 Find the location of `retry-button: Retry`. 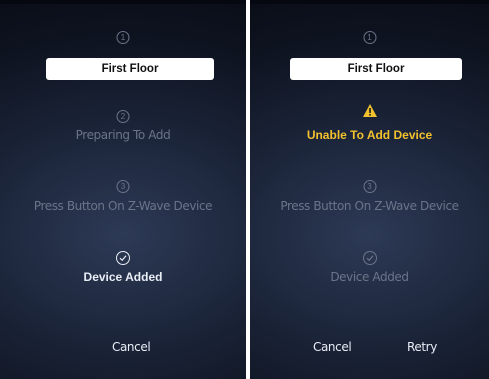

retry-button: Retry is located at coordinates (422, 347).